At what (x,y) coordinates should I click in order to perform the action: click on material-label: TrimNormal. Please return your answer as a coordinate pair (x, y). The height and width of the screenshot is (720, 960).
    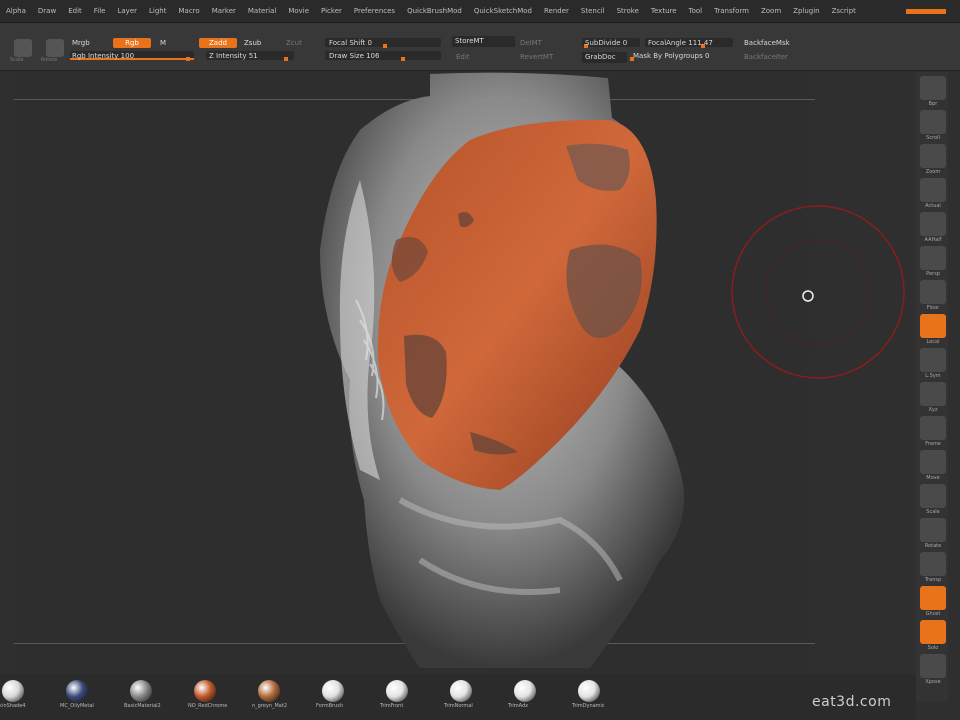
    Looking at the image, I should click on (458, 706).